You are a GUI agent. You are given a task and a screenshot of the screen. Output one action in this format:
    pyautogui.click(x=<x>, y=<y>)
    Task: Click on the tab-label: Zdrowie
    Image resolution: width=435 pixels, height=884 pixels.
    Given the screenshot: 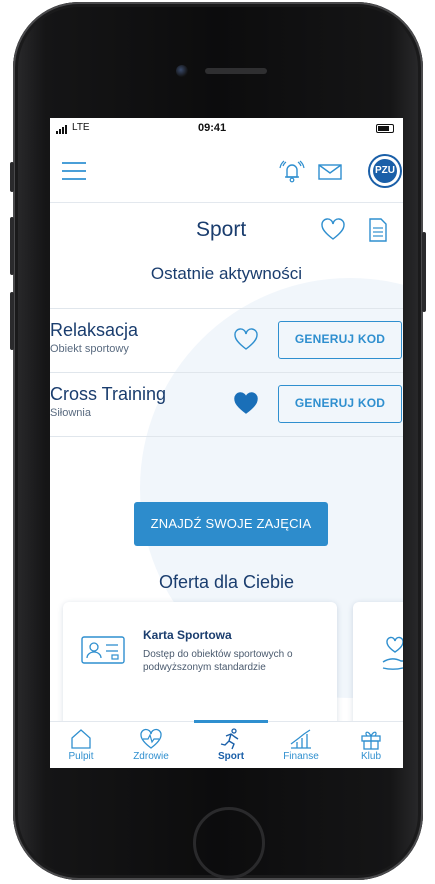 What is the action you would take?
    pyautogui.click(x=151, y=756)
    